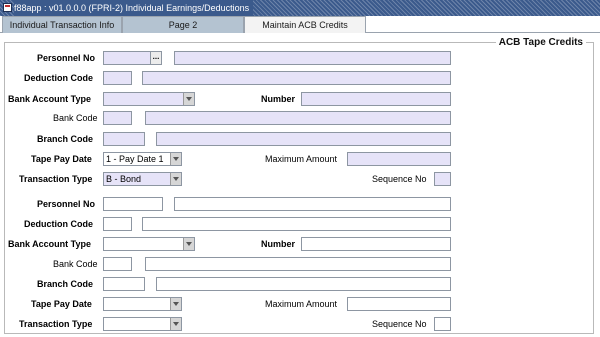 This screenshot has height=337, width=600. Describe the element at coordinates (62, 24) in the screenshot. I see `tab-individual-transaction-info: Individual Transaction Info` at that location.